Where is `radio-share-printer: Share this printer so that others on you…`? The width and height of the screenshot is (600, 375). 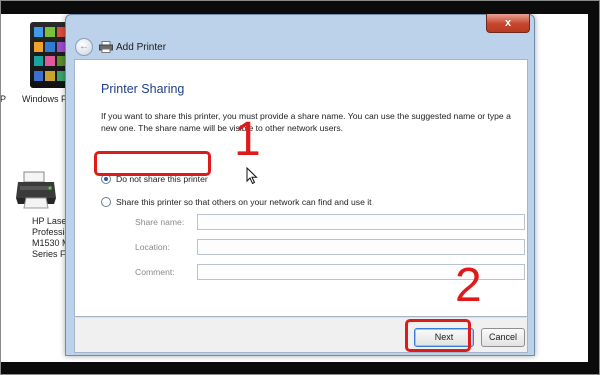 radio-share-printer: Share this printer so that others on you… is located at coordinates (236, 202).